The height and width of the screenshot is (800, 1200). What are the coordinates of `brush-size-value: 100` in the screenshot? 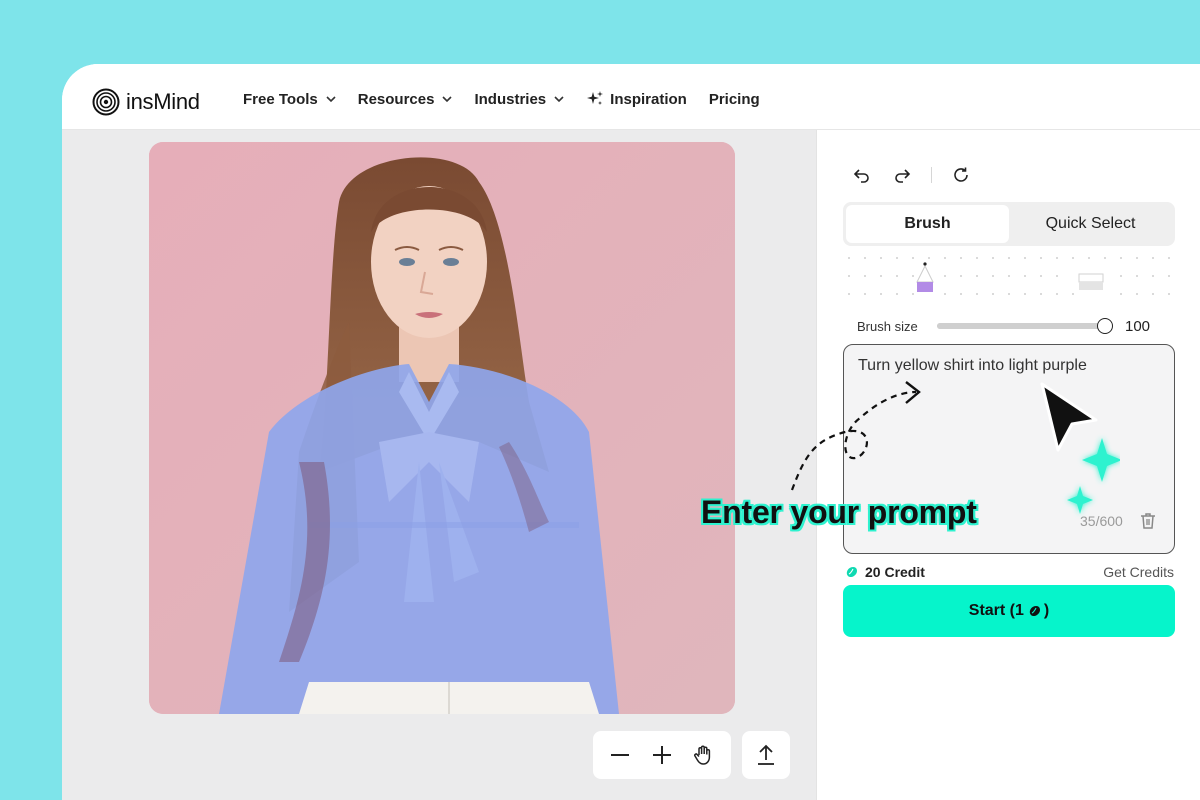 It's located at (1138, 326).